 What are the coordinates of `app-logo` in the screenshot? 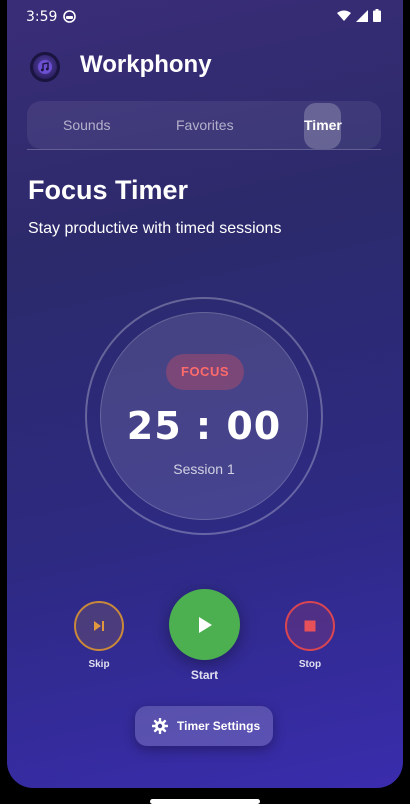 It's located at (45, 67).